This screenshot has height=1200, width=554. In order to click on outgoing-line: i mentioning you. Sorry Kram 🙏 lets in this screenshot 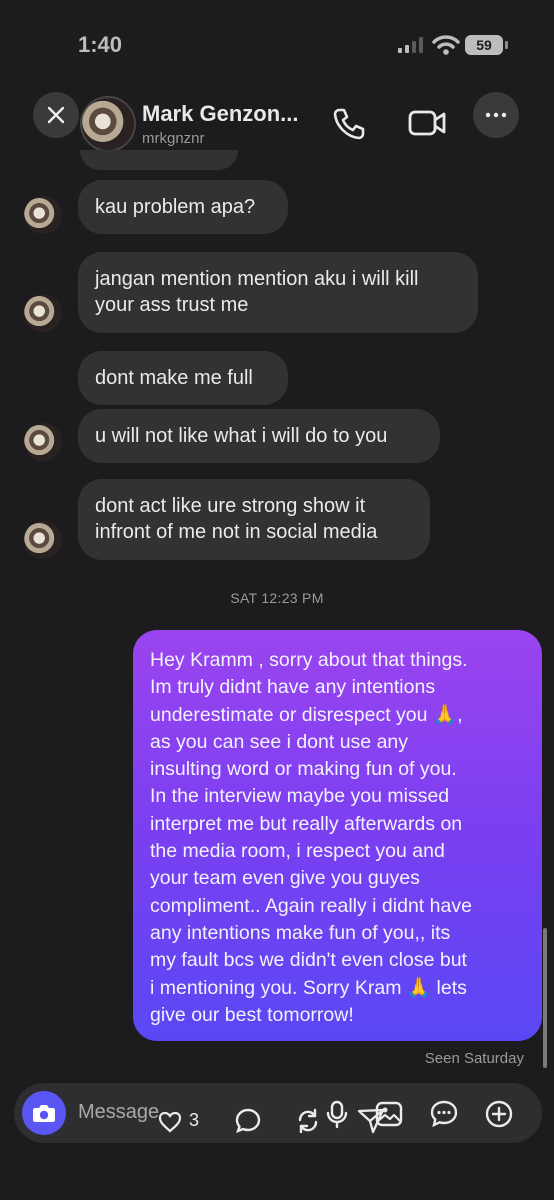, I will do `click(308, 987)`.